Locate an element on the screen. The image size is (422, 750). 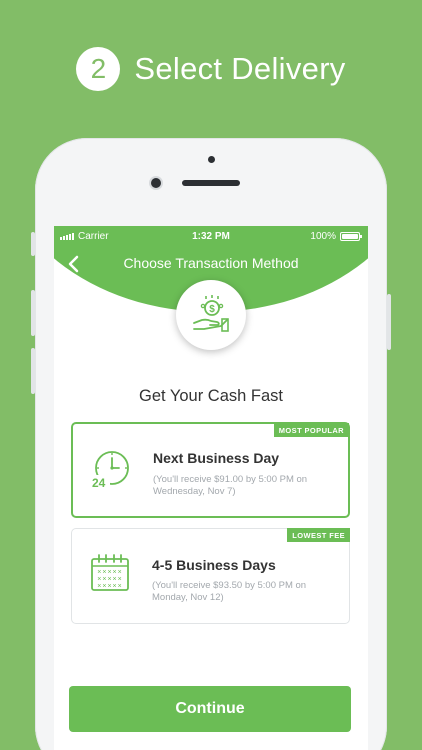
most-popular-badge: MOST POPULAR is located at coordinates (311, 430).